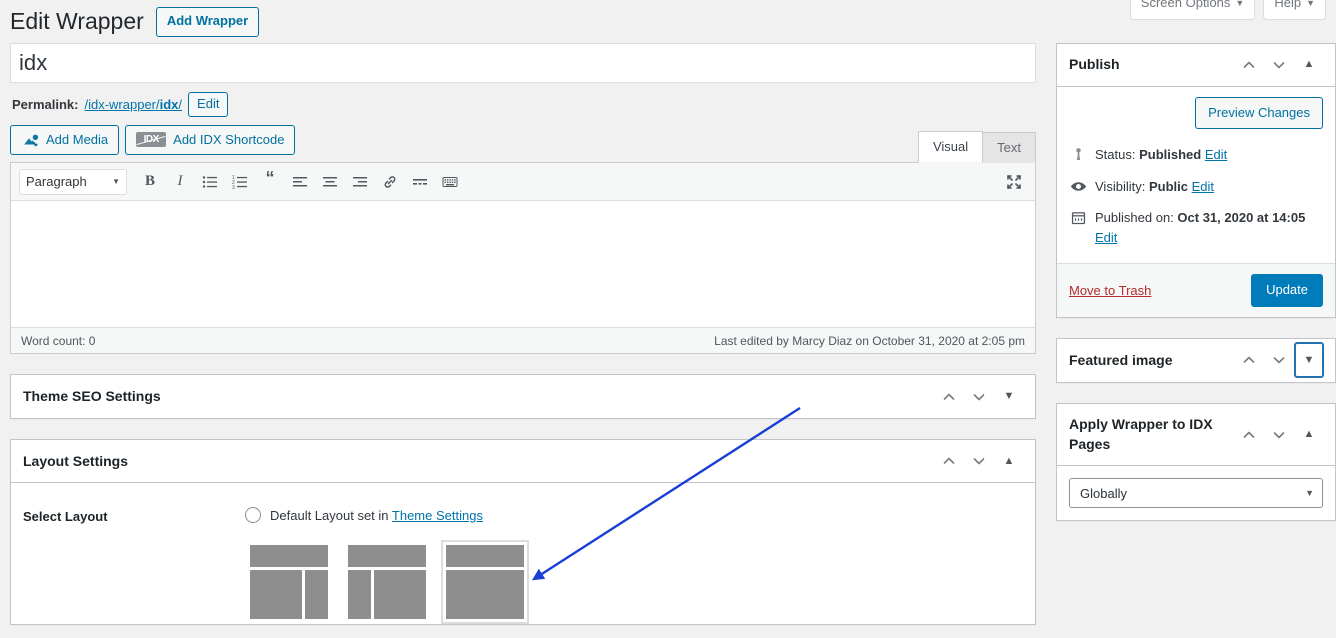 The width and height of the screenshot is (1336, 638). I want to click on editor-toolbar-buttons: Paragraph ▼ B I 1 2 3 “, so click(241, 181).